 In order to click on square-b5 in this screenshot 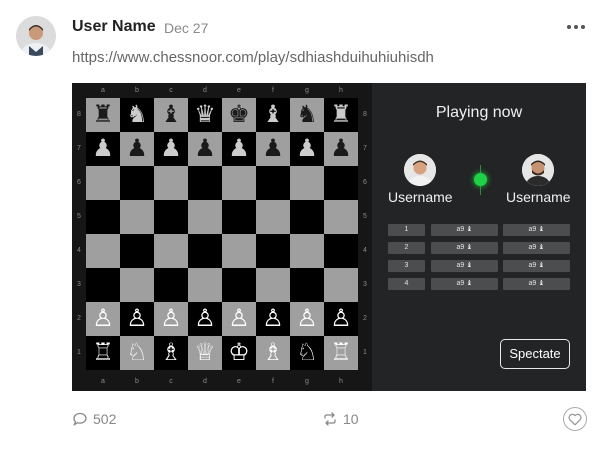, I will do `click(137, 217)`.